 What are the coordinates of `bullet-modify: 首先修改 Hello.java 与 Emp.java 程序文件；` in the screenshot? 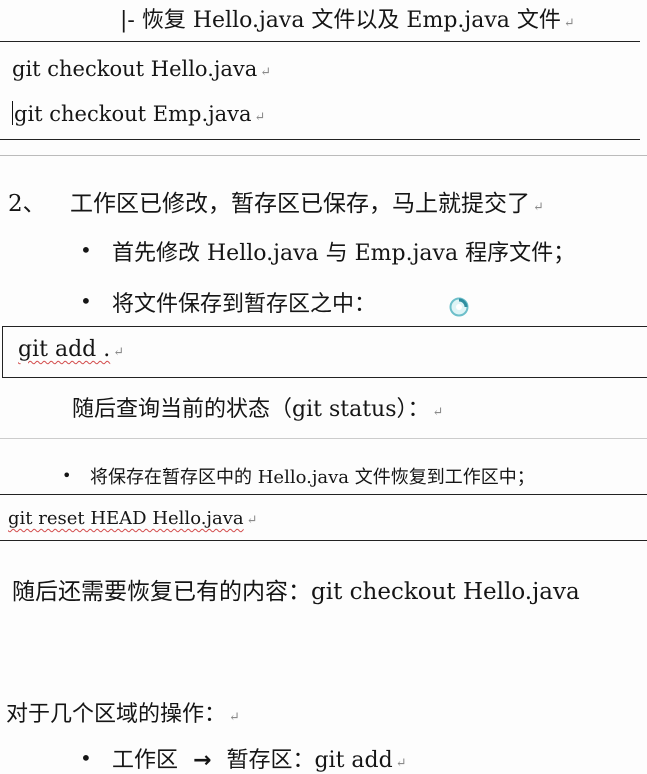 It's located at (343, 251).